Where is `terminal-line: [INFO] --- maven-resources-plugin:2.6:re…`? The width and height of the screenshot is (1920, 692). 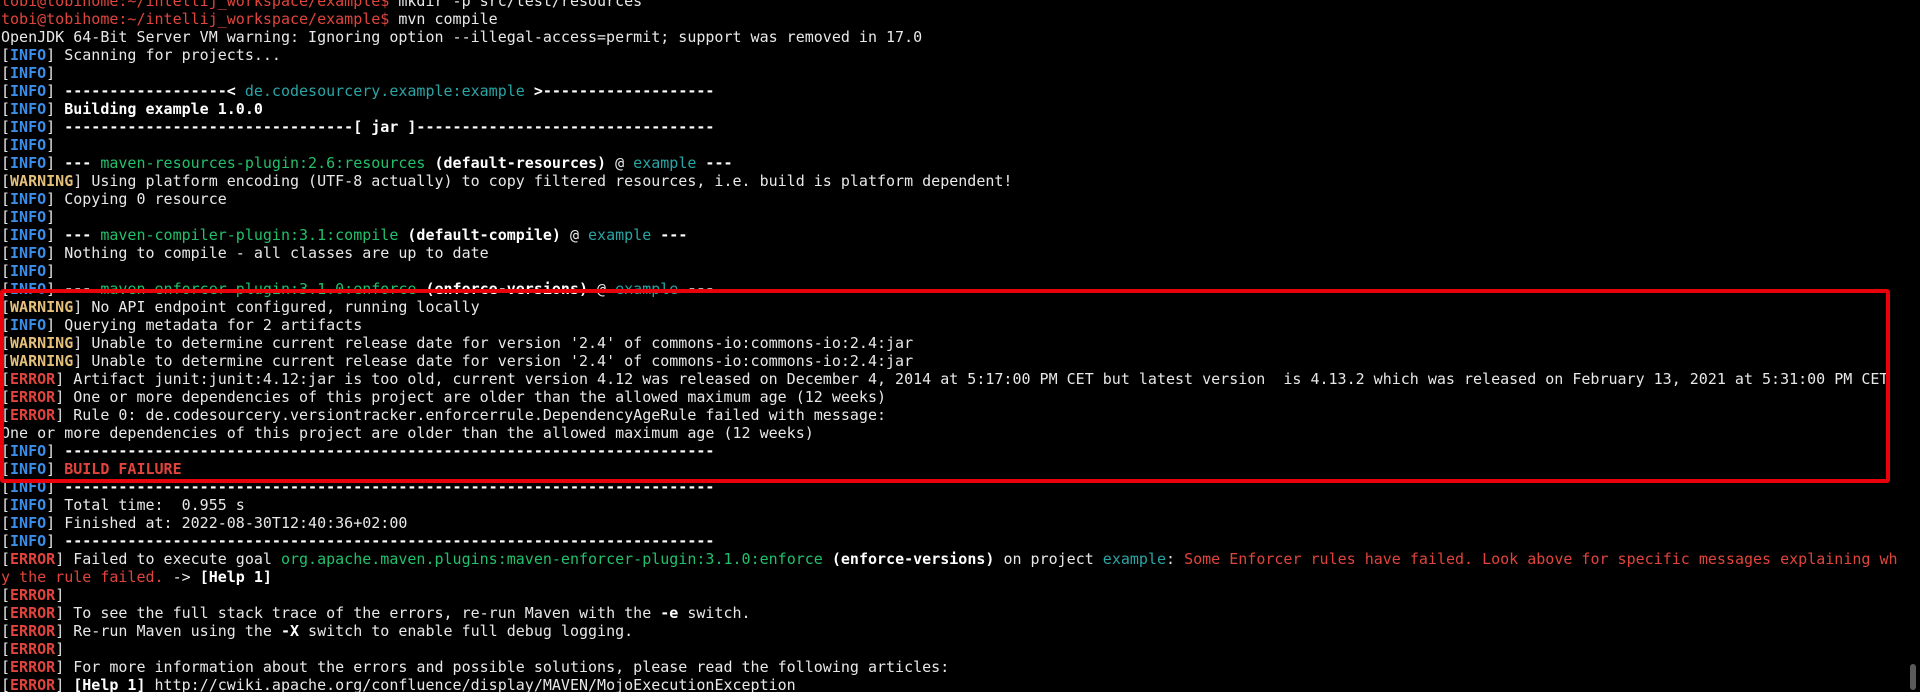
terminal-line: [INFO] --- maven-resources-plugin:2.6:re… is located at coordinates (949, 163).